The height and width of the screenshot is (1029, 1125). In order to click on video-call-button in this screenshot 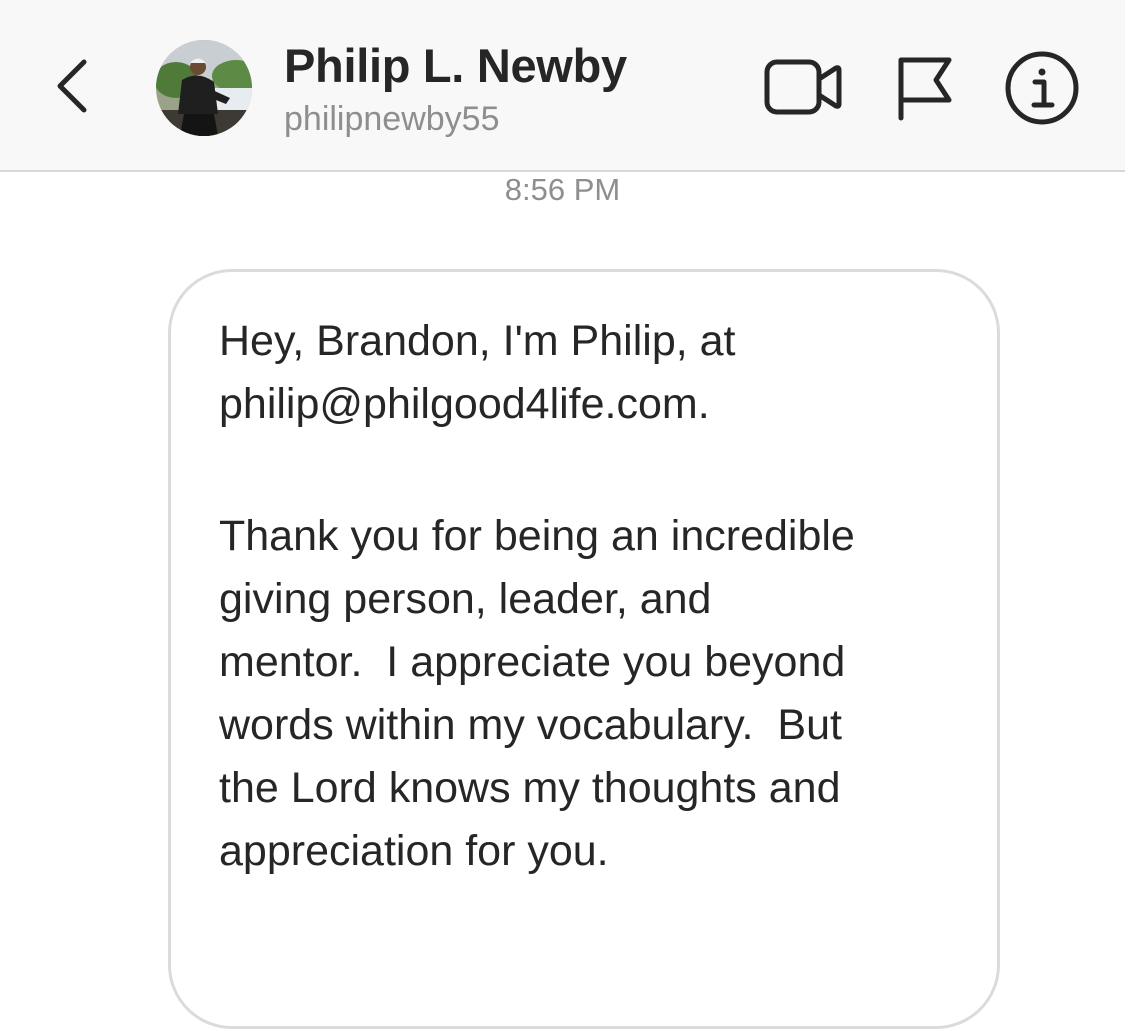, I will do `click(803, 87)`.